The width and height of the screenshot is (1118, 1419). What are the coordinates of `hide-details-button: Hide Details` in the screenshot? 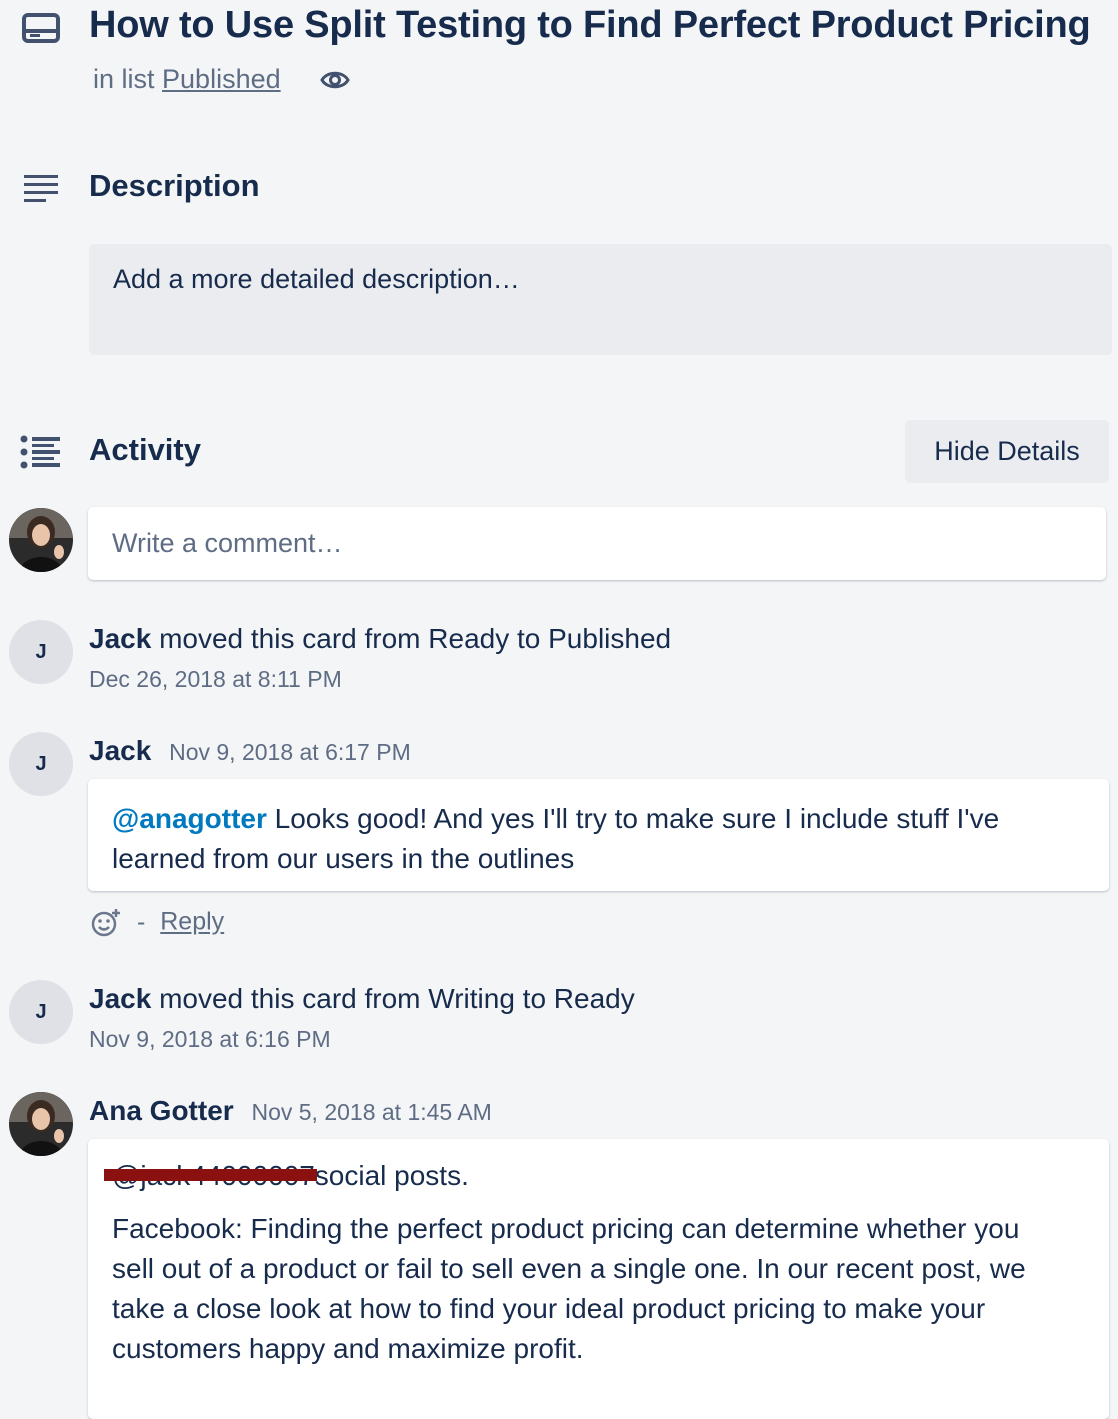 It's located at (1007, 451).